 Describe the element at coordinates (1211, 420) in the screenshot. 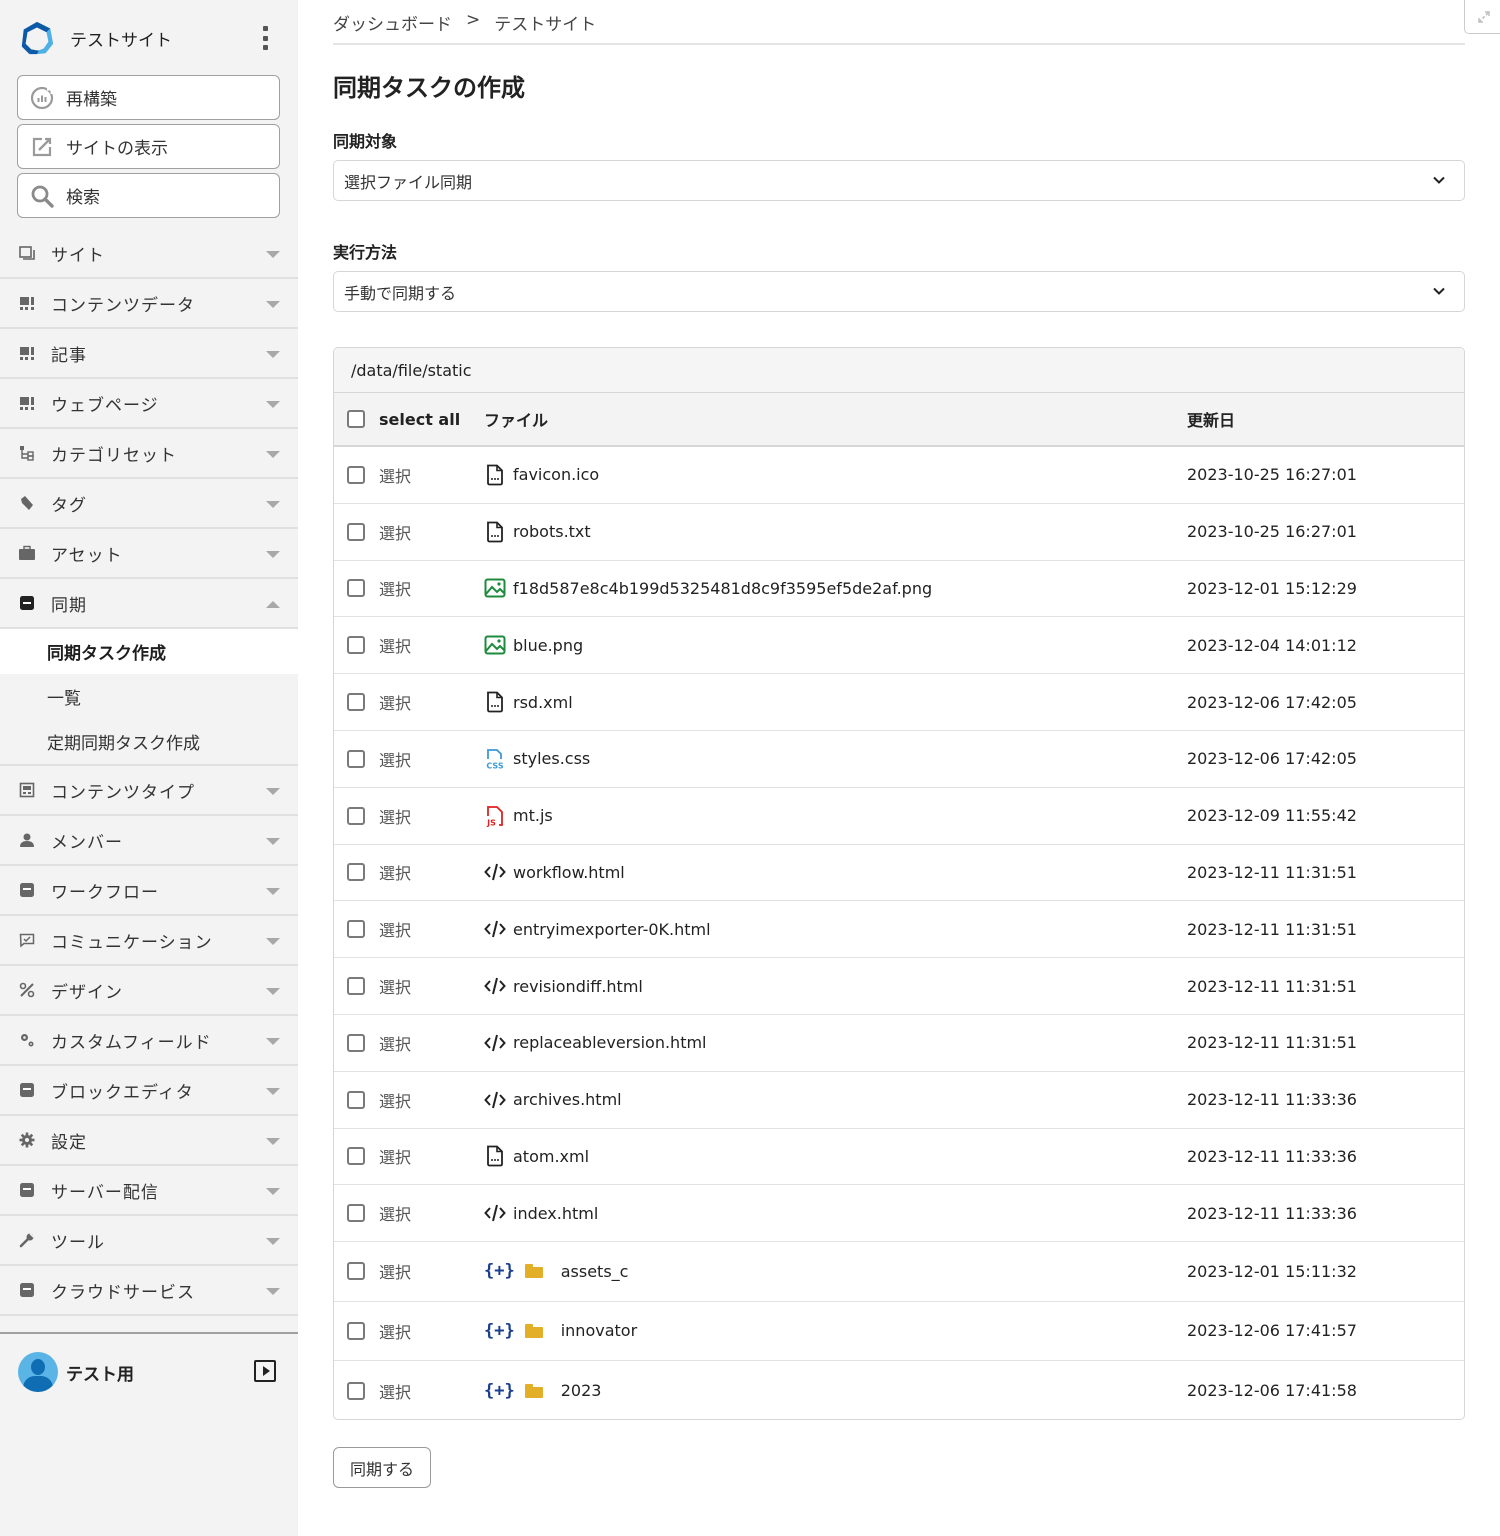

I see `updated-column-header: 更新日` at that location.